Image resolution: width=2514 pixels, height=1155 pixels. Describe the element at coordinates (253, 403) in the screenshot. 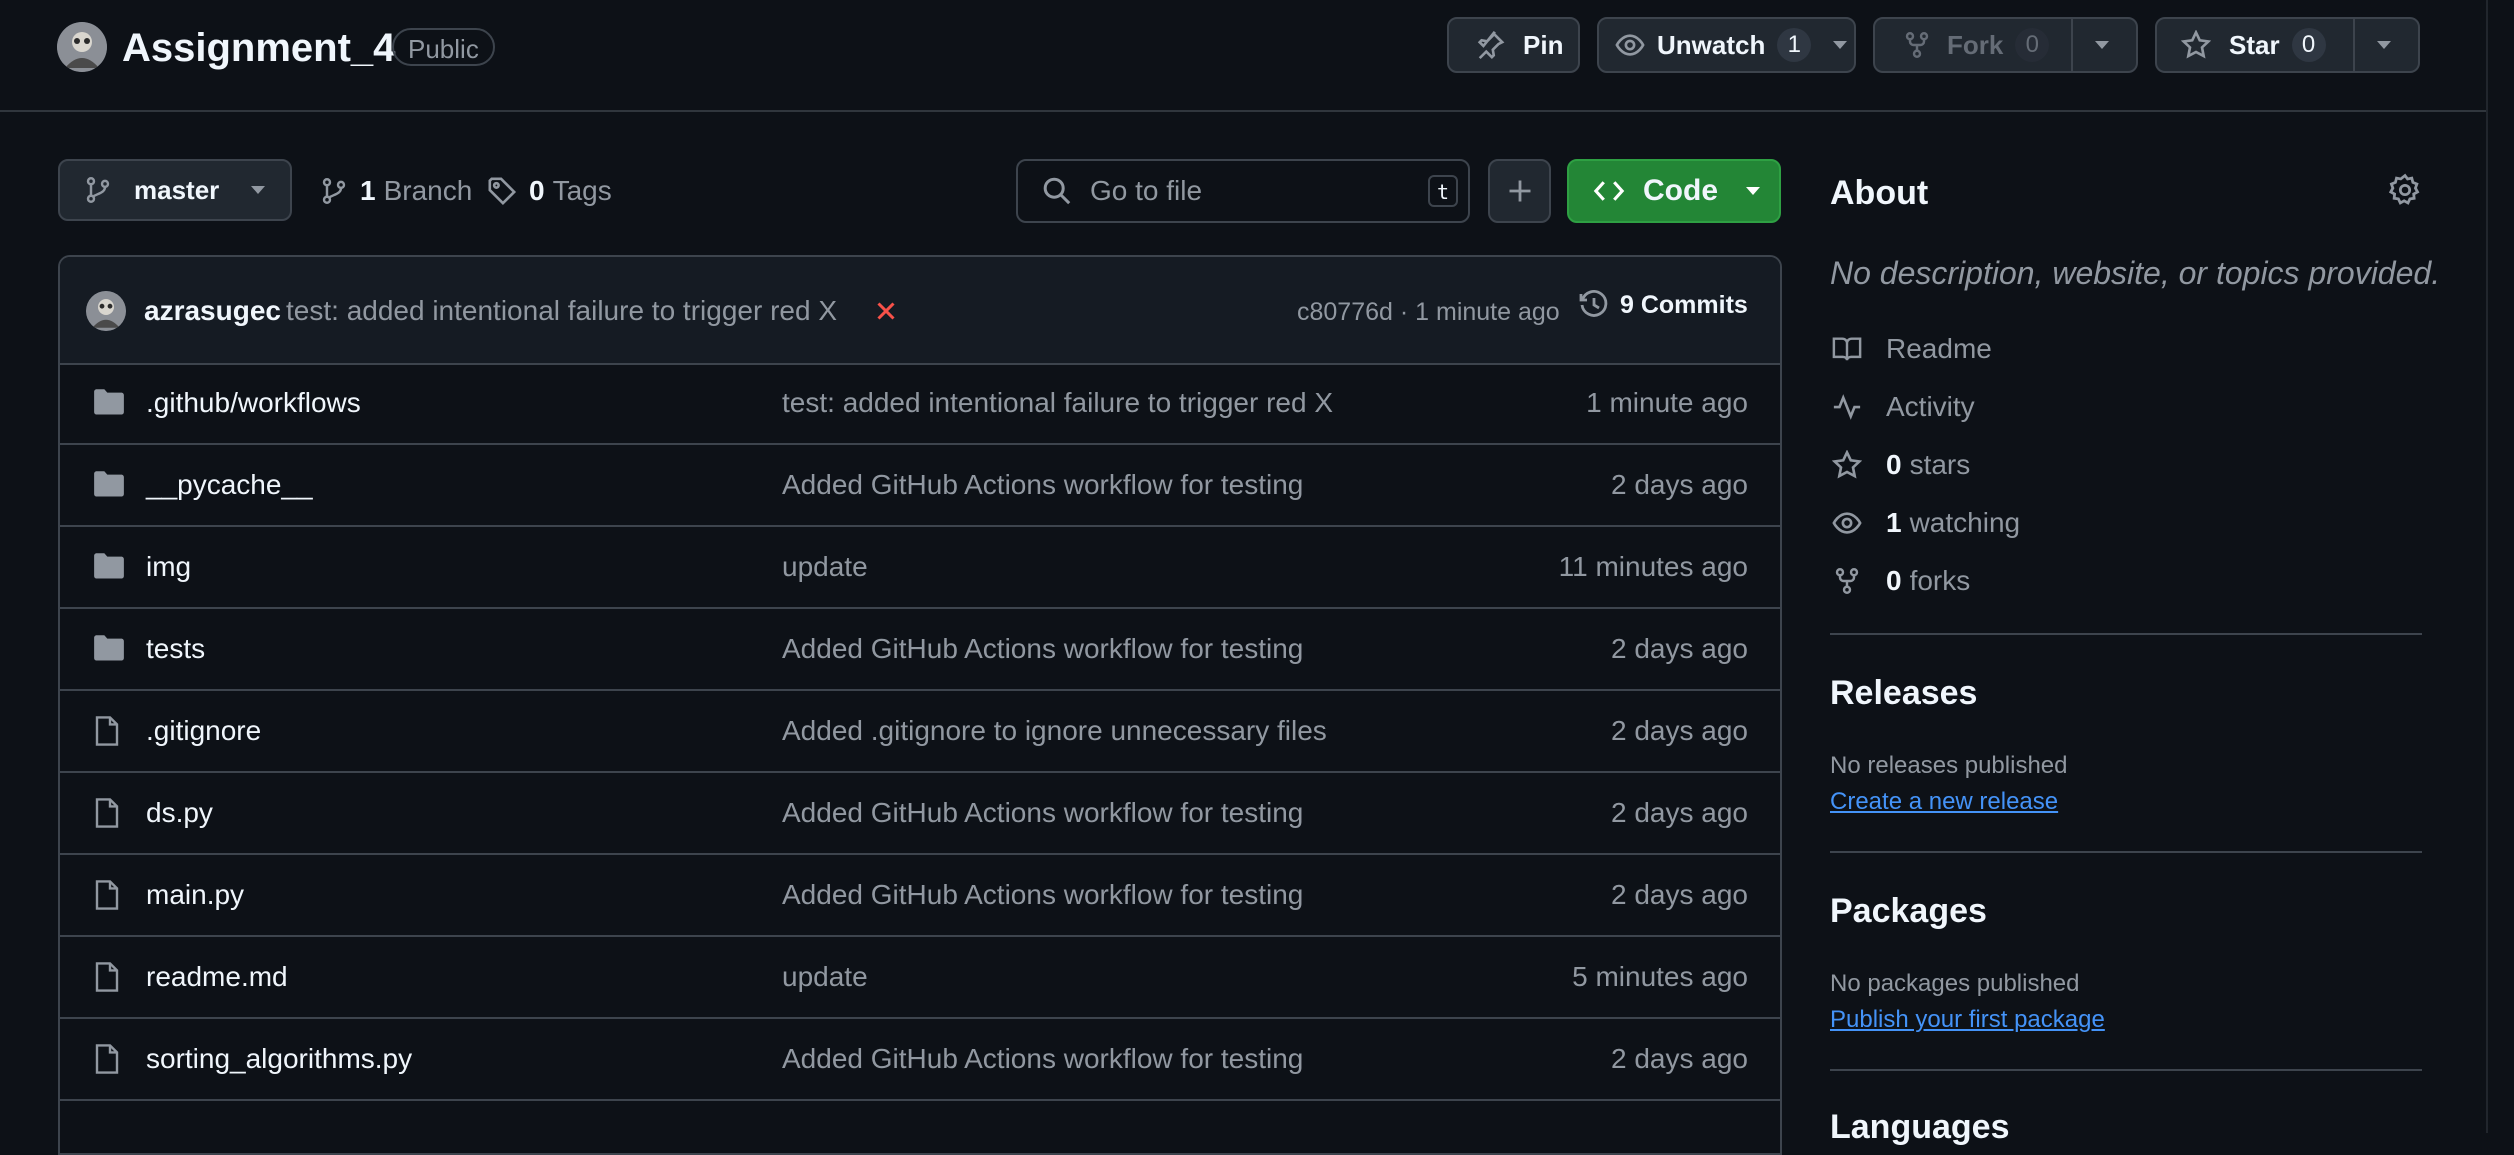

I see `file-name: .github/workflows` at that location.